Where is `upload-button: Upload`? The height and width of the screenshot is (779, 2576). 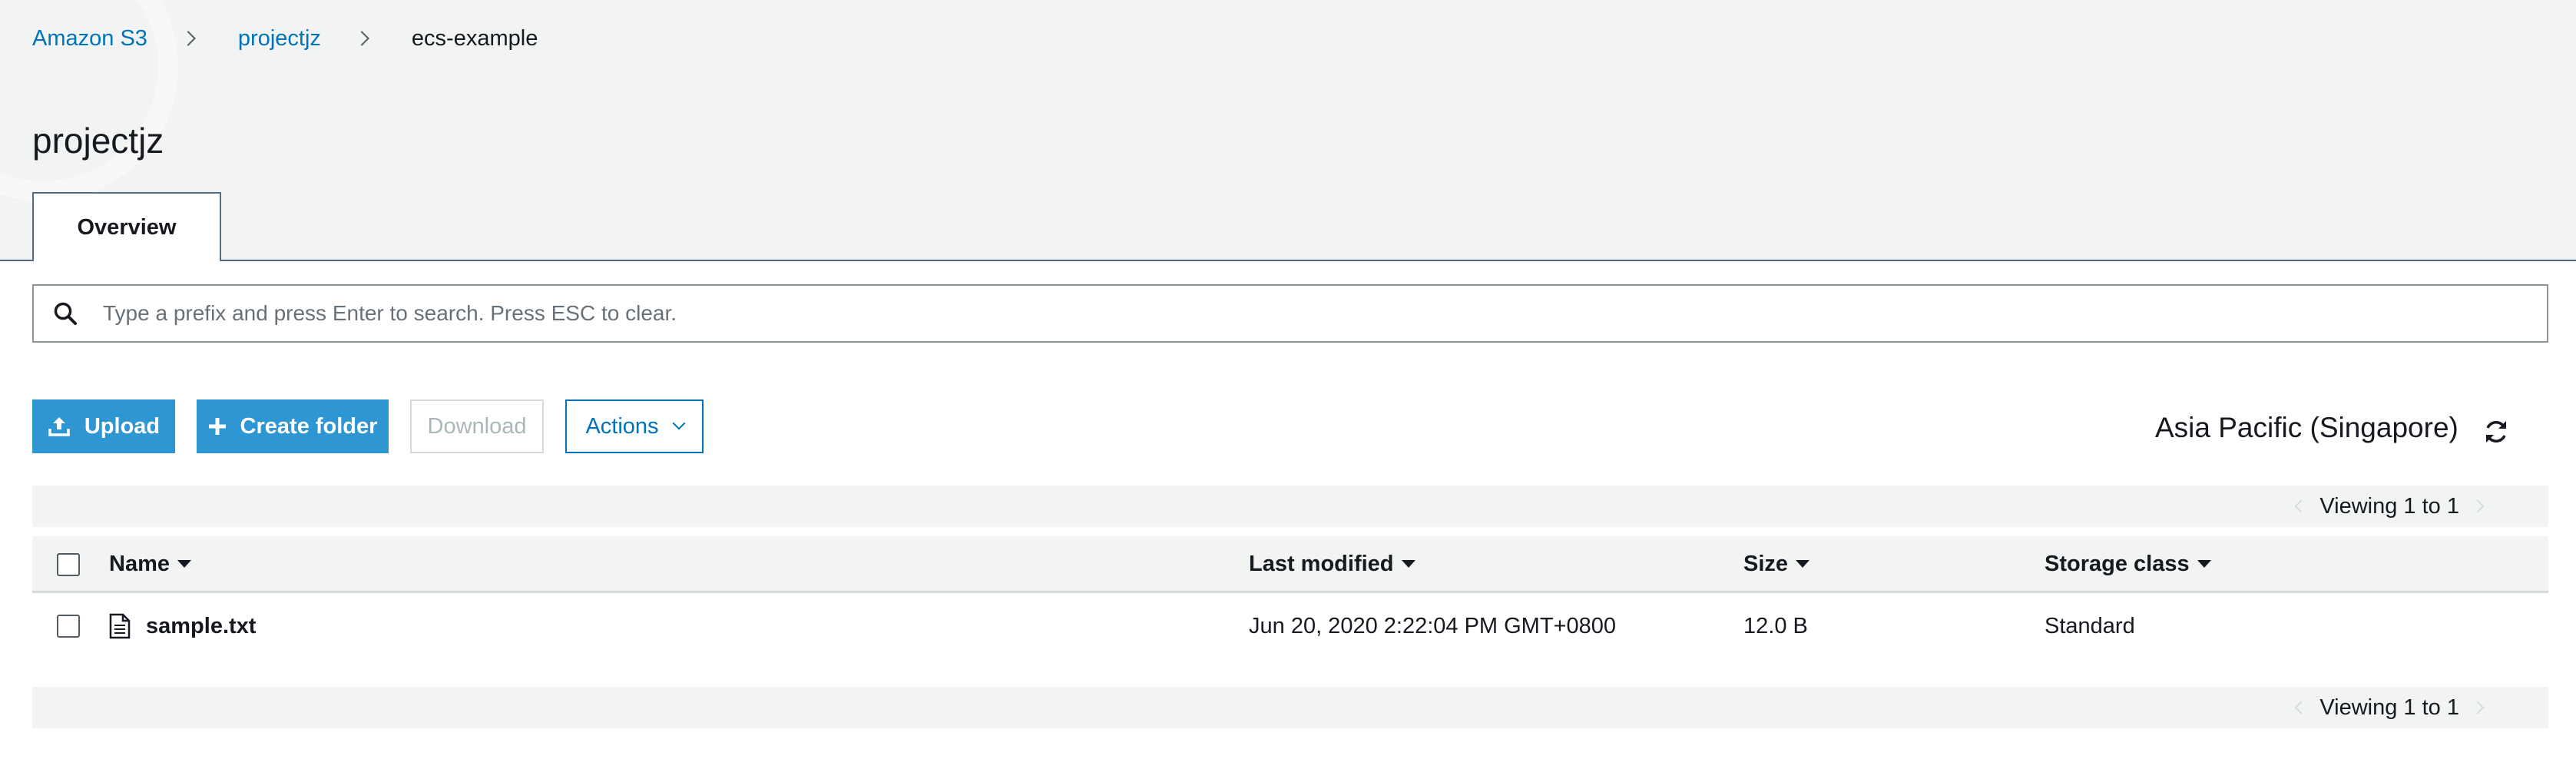 upload-button: Upload is located at coordinates (104, 426).